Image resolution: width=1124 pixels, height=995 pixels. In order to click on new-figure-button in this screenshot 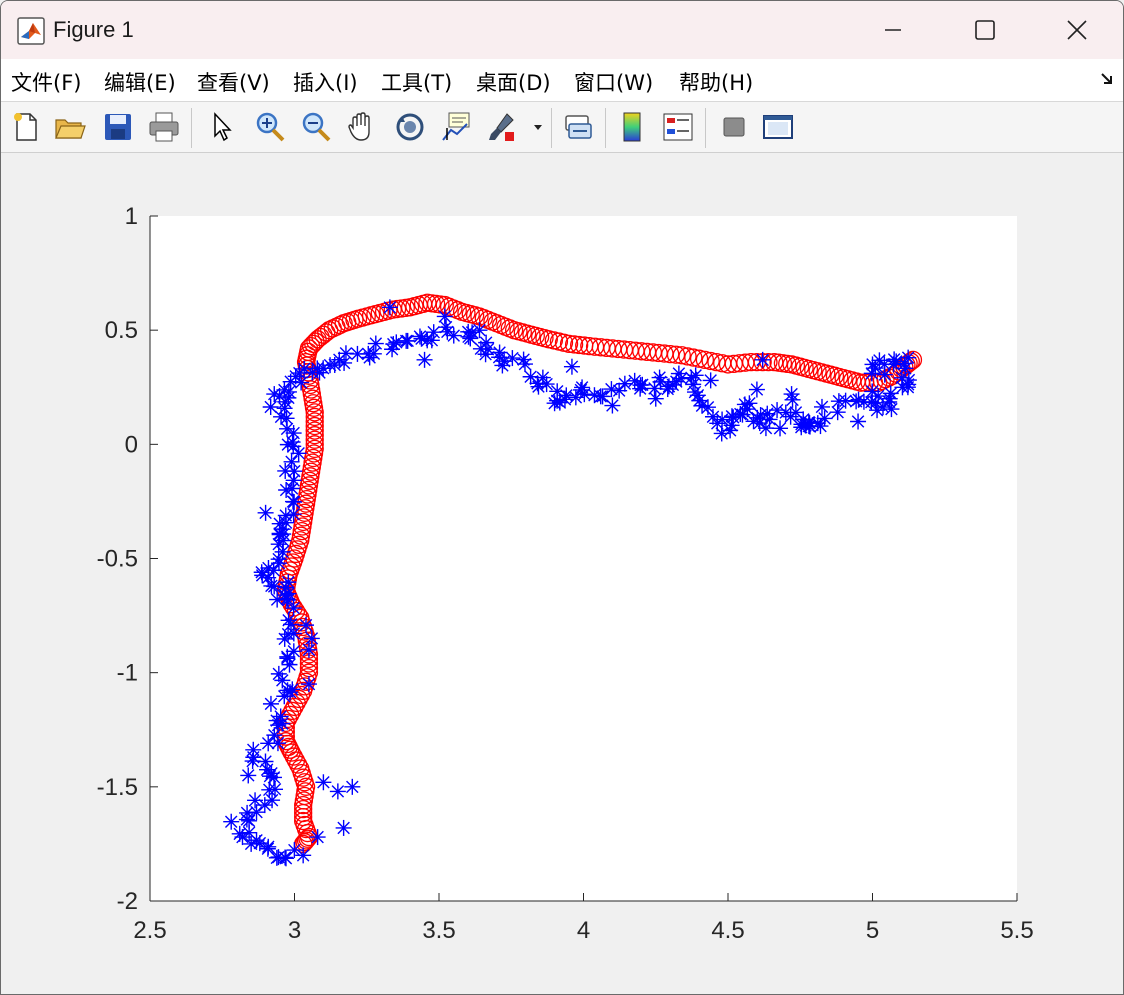, I will do `click(26, 127)`.